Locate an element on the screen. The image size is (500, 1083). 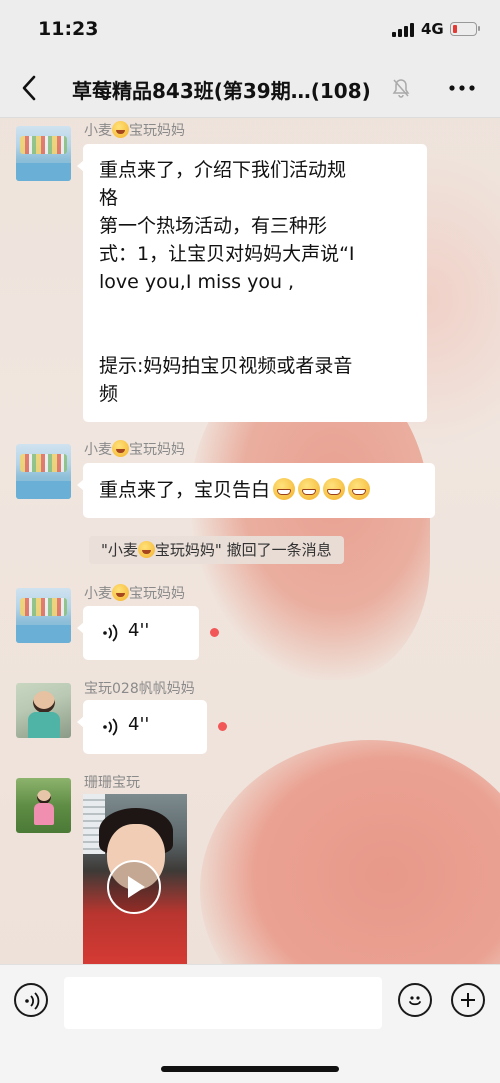
mute-bell-icon is located at coordinates (401, 88).